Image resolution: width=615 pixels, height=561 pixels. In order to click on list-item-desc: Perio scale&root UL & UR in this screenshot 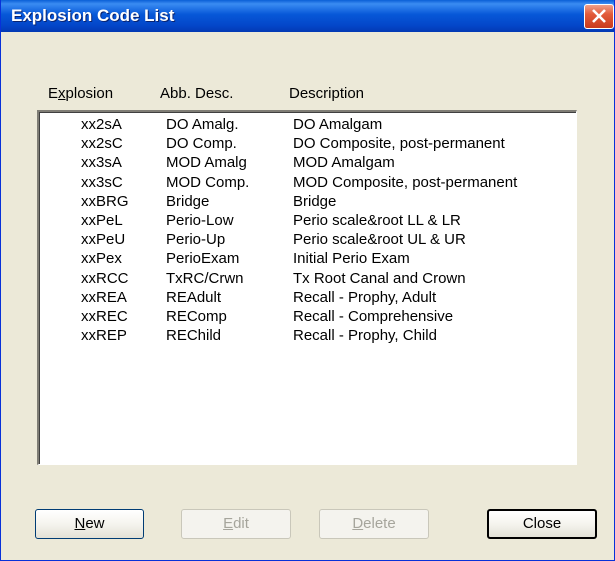, I will do `click(379, 240)`.